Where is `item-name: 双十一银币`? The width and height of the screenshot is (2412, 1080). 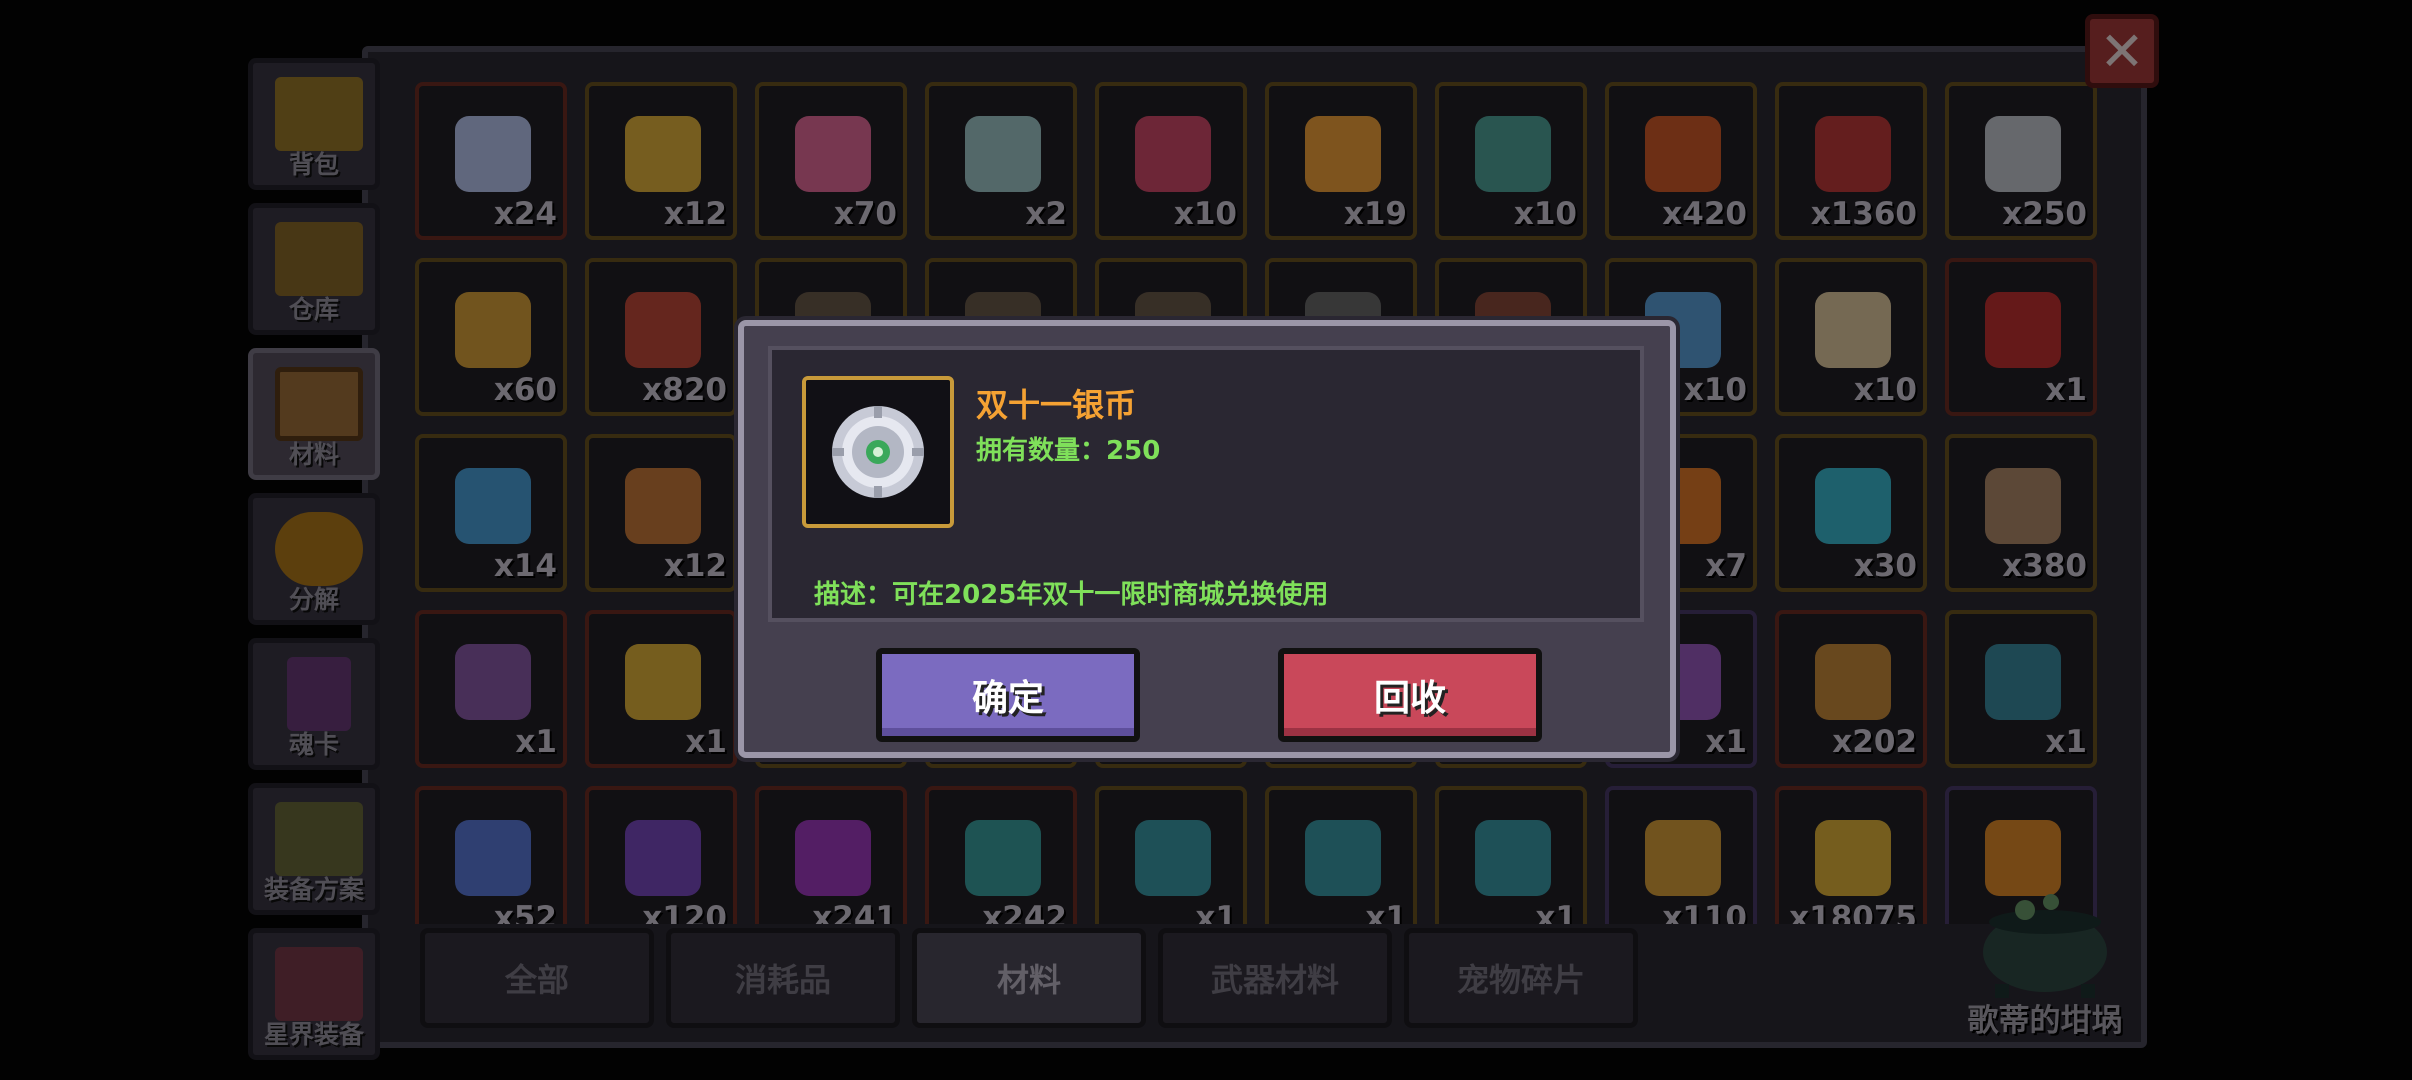 item-name: 双十一银币 is located at coordinates (1056, 405).